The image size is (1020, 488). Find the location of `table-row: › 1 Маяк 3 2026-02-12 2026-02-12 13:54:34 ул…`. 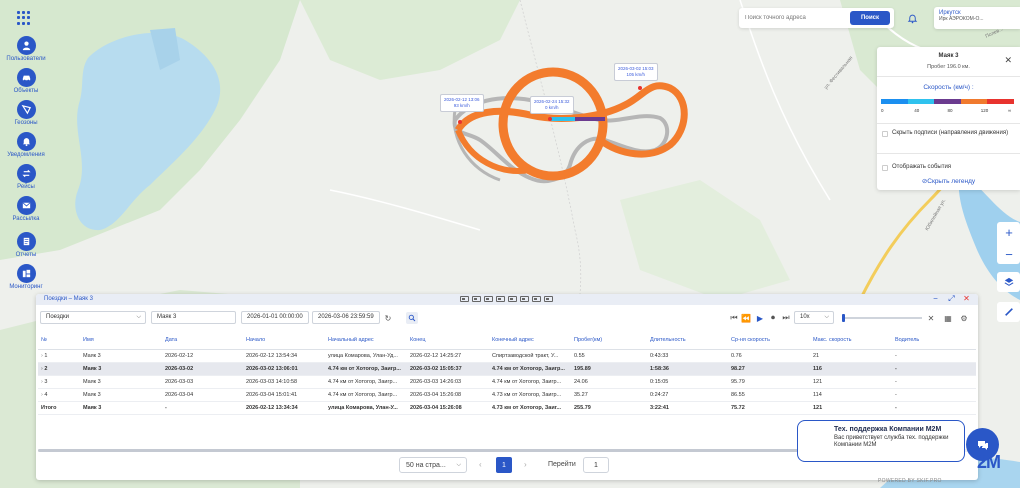

table-row: › 1 Маяк 3 2026-02-12 2026-02-12 13:54:34 ул… is located at coordinates (507, 356).